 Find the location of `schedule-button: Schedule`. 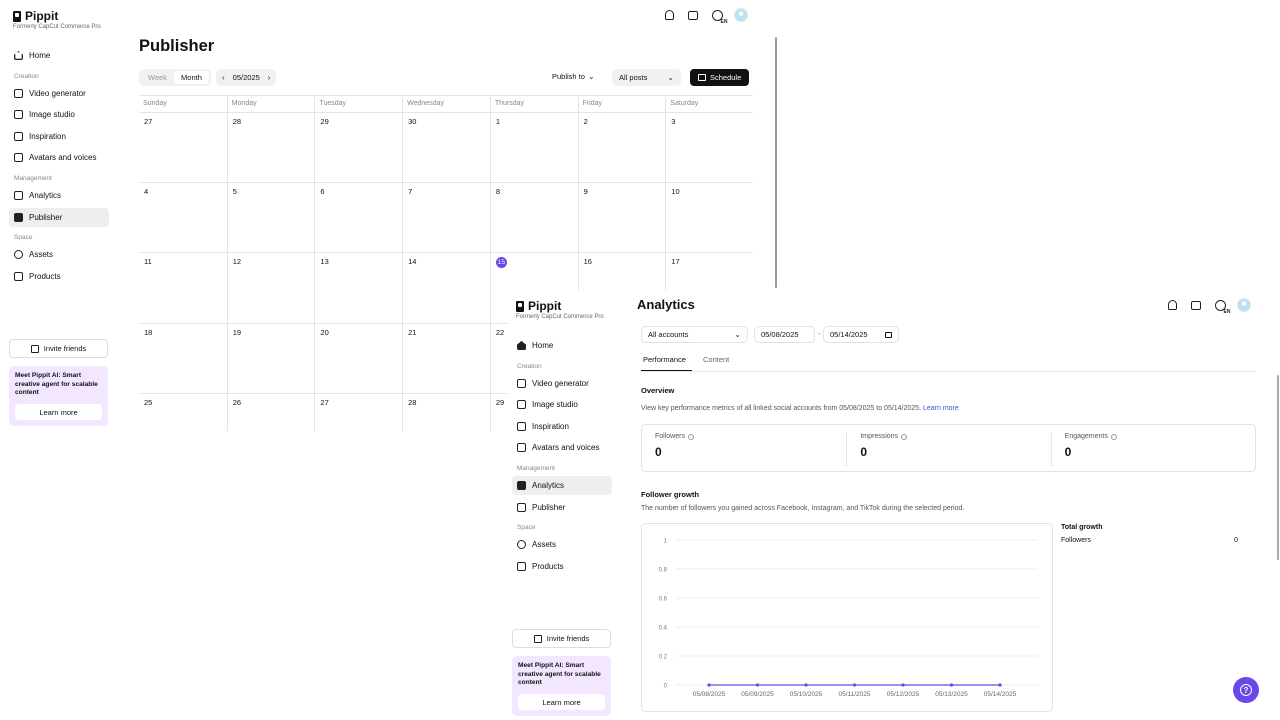

schedule-button: Schedule is located at coordinates (720, 77).